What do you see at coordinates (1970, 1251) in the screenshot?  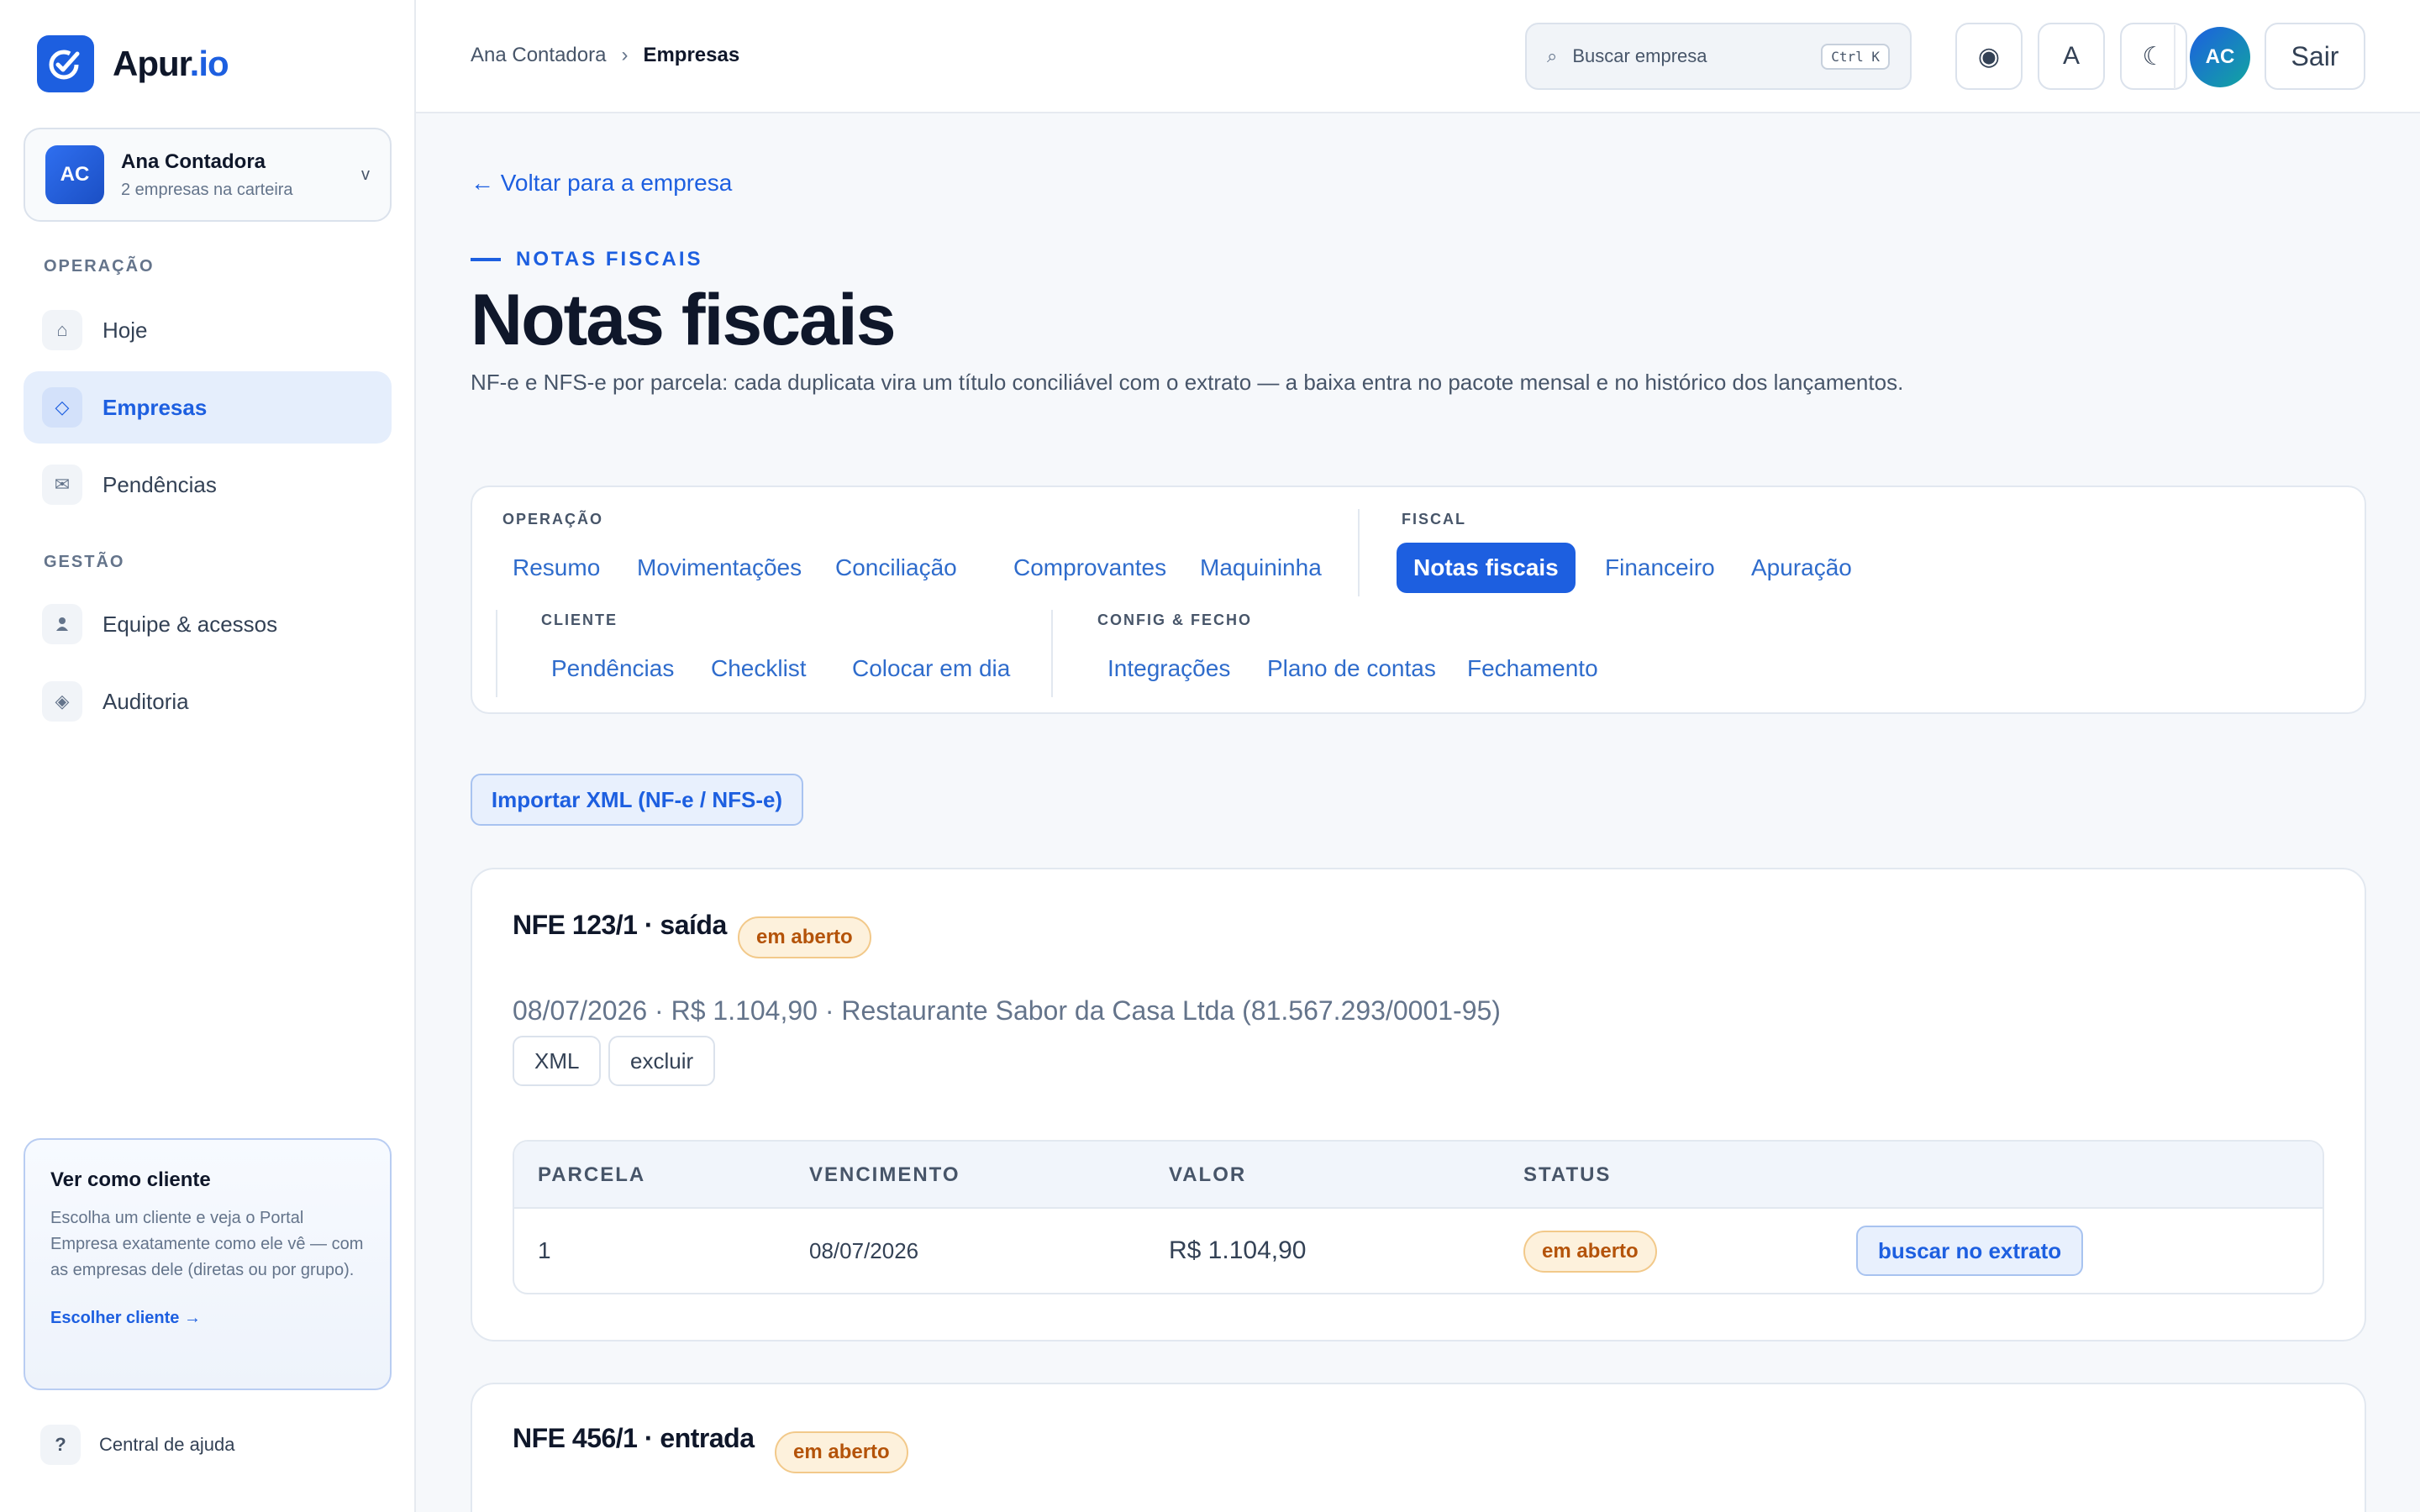 I see `search-statement-button: buscar no extrato` at bounding box center [1970, 1251].